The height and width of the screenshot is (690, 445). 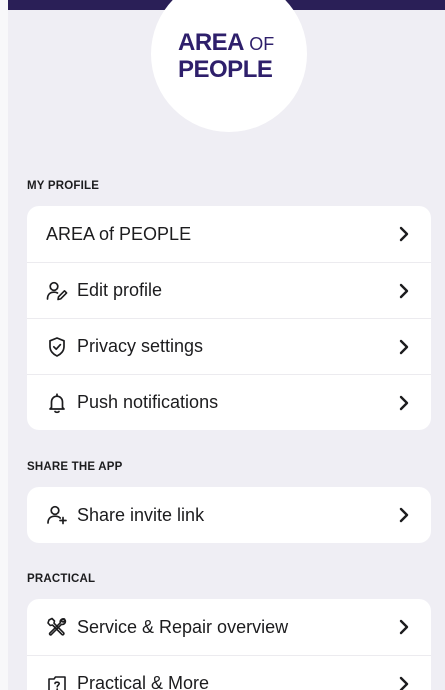 I want to click on practical-item-service-repair: Service & Repair overview, so click(x=229, y=627).